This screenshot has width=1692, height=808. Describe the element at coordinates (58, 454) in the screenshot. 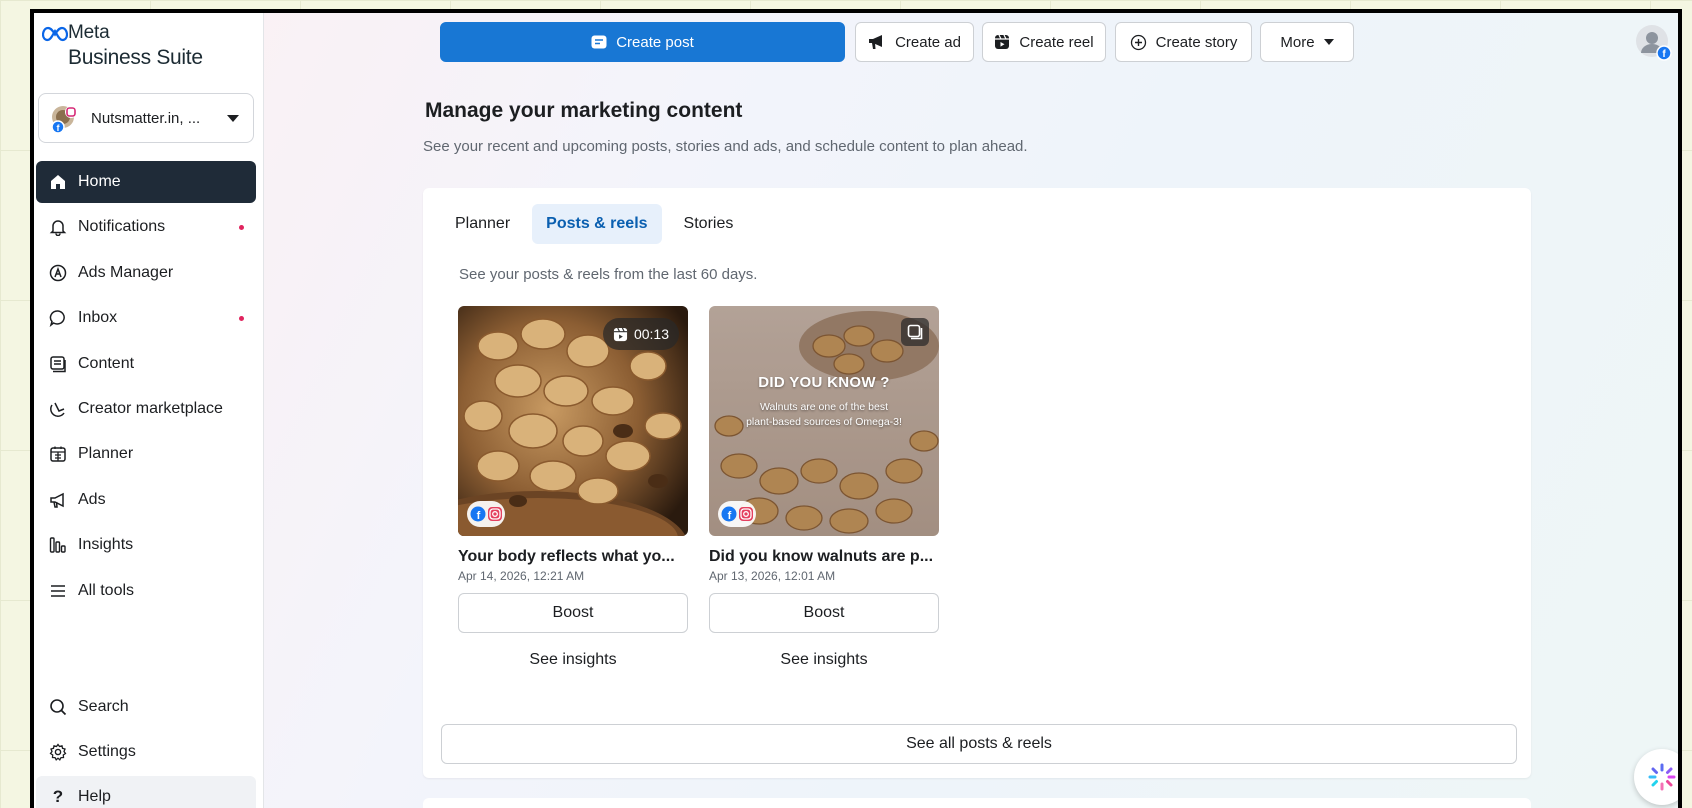

I see `calendar-icon` at that location.